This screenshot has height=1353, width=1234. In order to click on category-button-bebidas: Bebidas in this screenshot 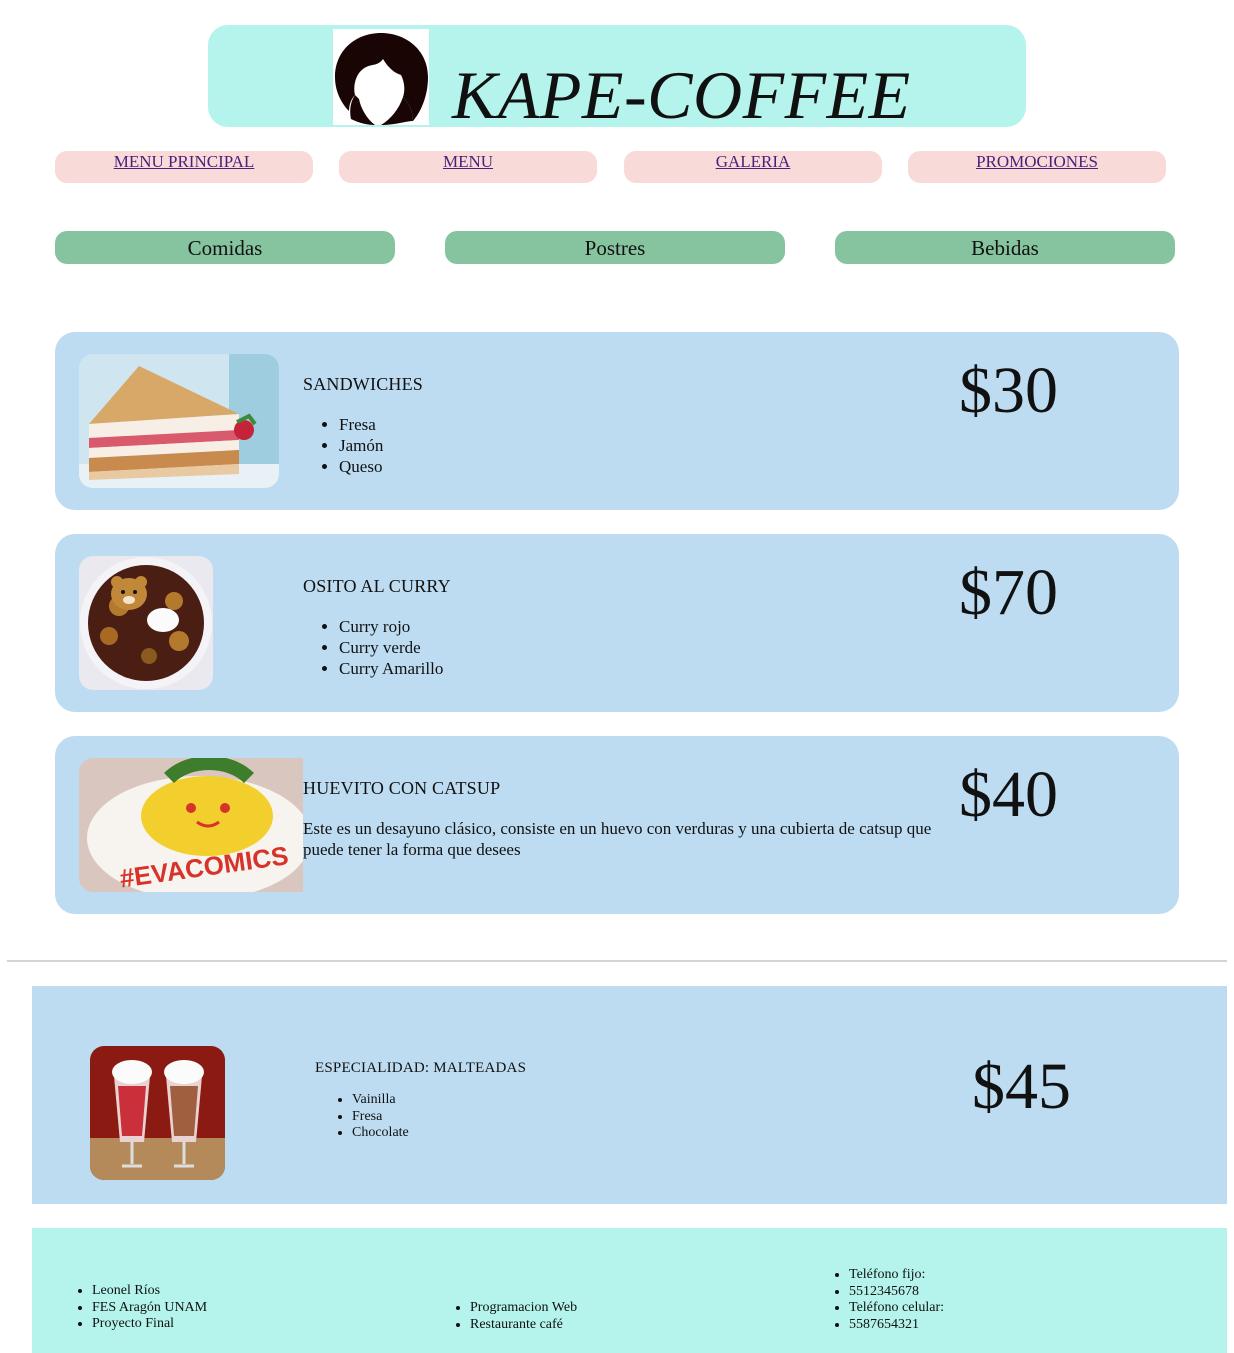, I will do `click(1005, 247)`.